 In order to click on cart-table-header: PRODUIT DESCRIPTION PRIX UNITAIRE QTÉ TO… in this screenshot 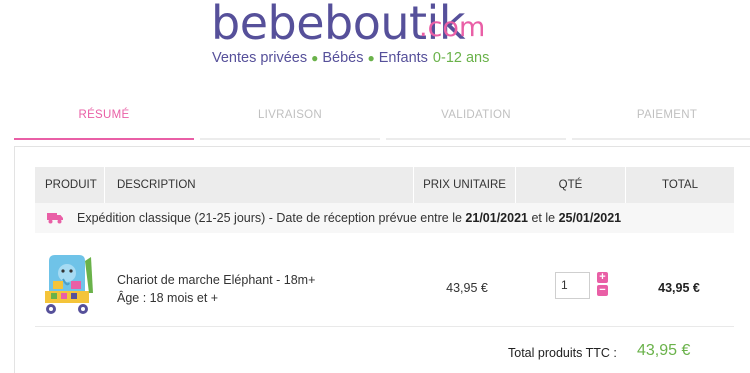, I will do `click(384, 185)`.